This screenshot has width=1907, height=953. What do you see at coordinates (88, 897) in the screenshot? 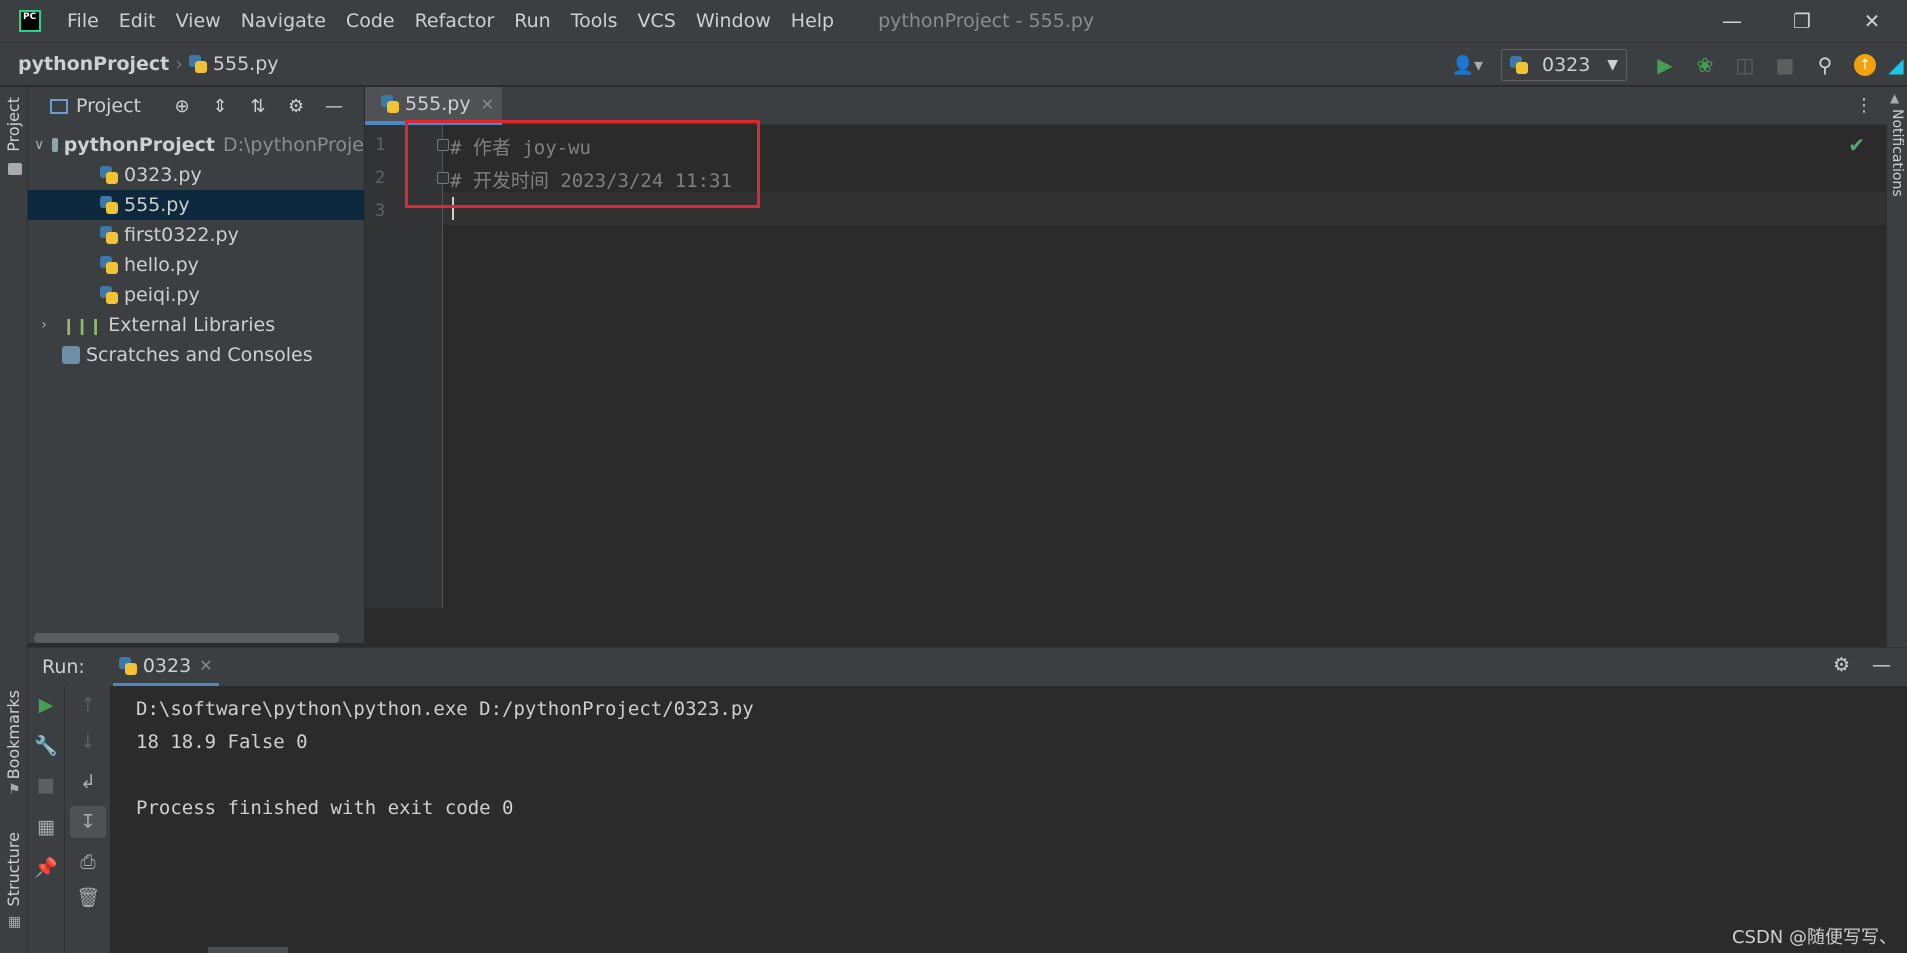
I see `trash-icon: 🗑` at bounding box center [88, 897].